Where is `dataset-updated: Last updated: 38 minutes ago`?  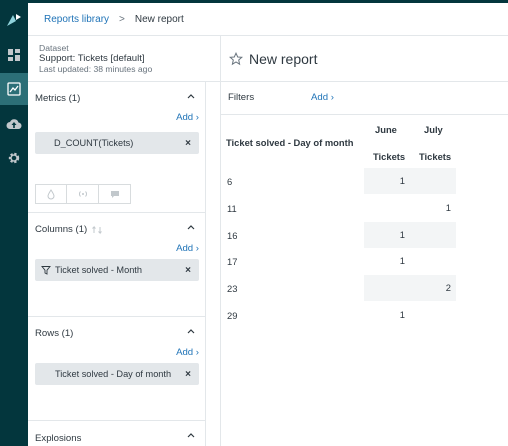 dataset-updated: Last updated: 38 minutes ago is located at coordinates (96, 69).